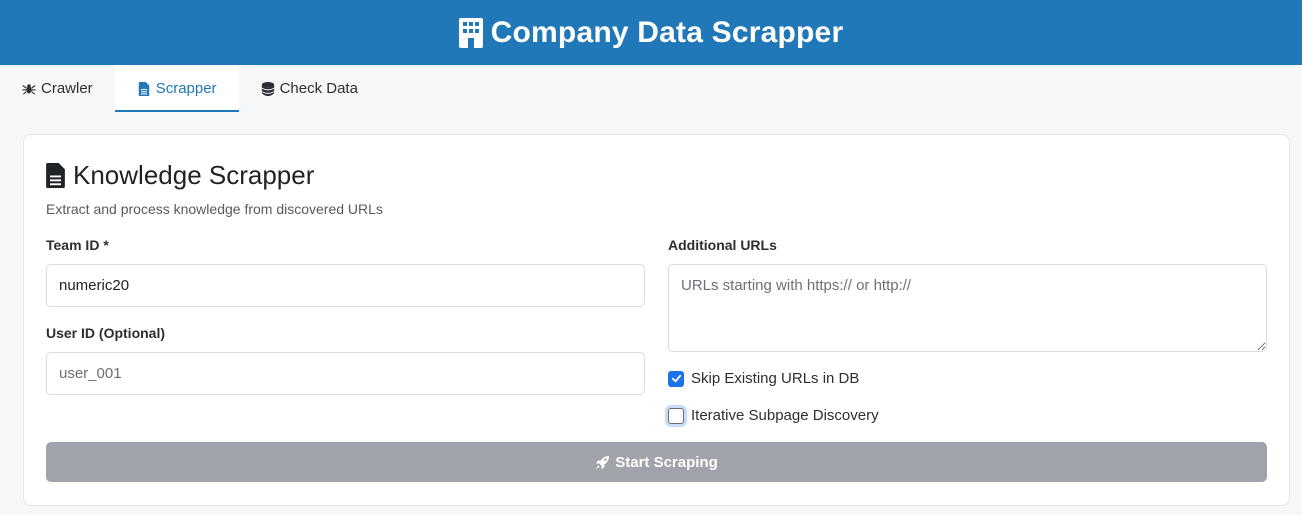  Describe the element at coordinates (667, 32) in the screenshot. I see `app-title: Company Data Scrapper` at that location.